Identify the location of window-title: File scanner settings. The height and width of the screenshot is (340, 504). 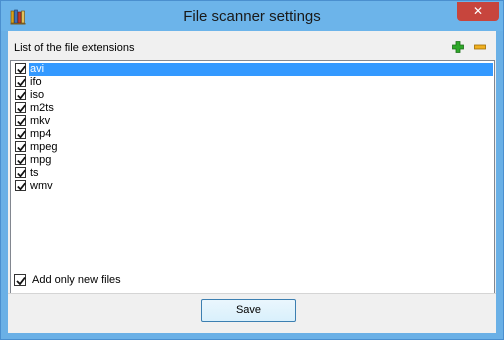
(252, 16).